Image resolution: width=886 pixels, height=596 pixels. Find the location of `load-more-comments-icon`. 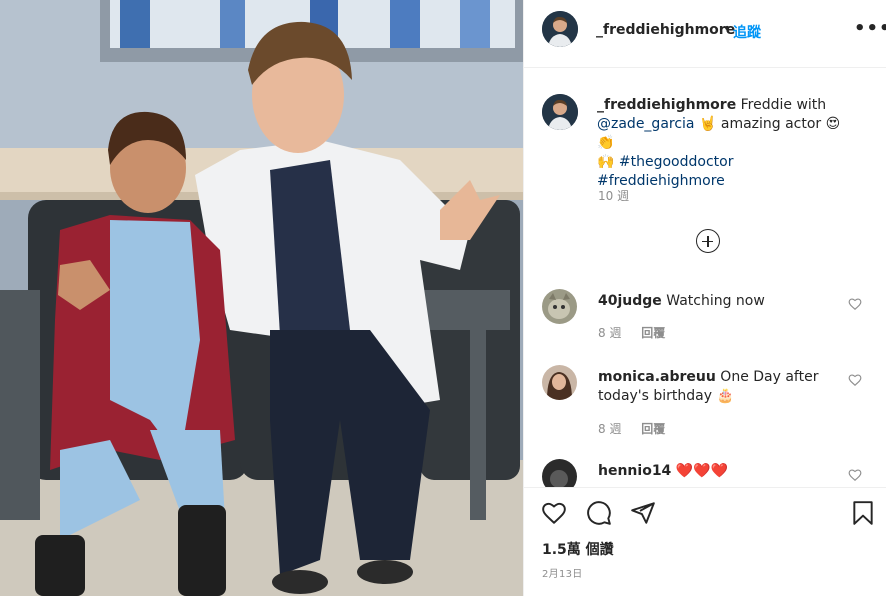

load-more-comments-icon is located at coordinates (708, 241).